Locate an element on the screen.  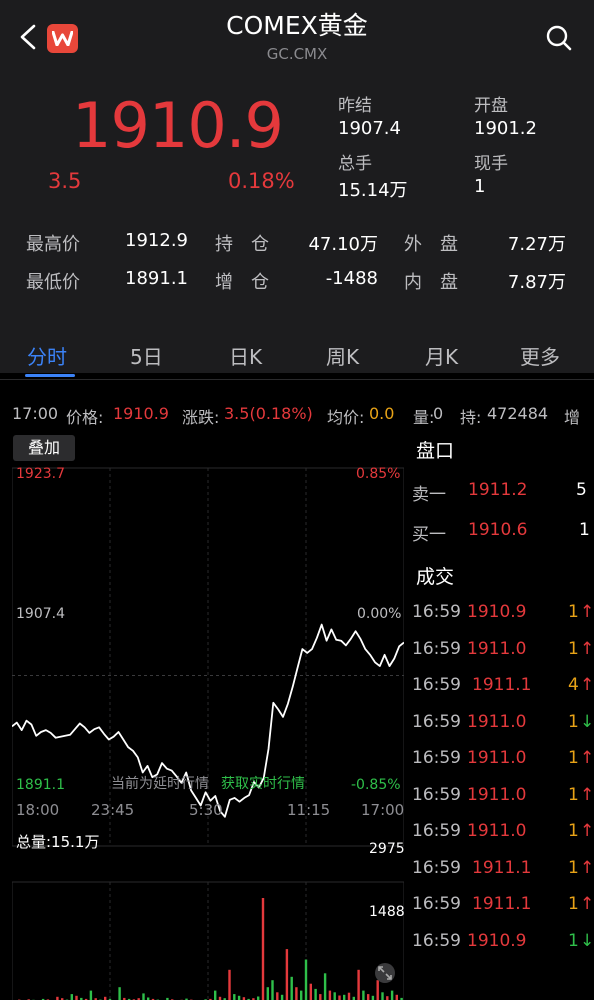
bid-label: 买一 is located at coordinates (429, 535).